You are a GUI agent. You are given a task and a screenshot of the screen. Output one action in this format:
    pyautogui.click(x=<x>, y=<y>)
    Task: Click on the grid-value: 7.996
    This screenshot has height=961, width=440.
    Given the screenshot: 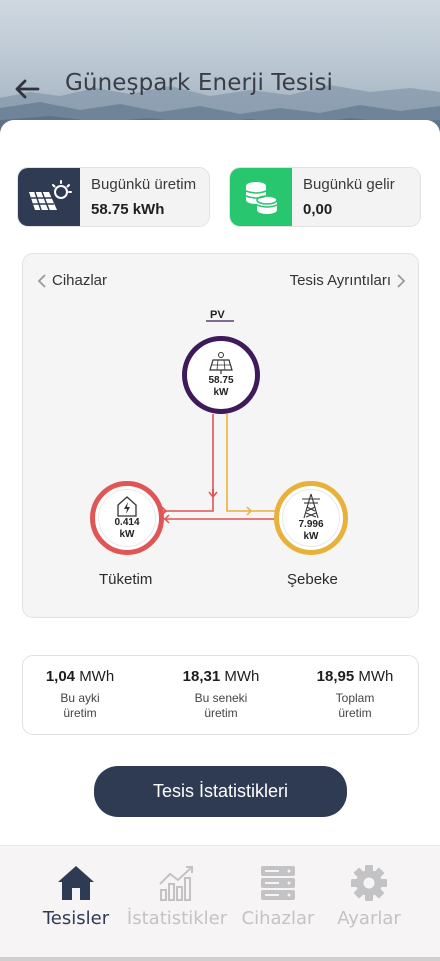 What is the action you would take?
    pyautogui.click(x=311, y=524)
    